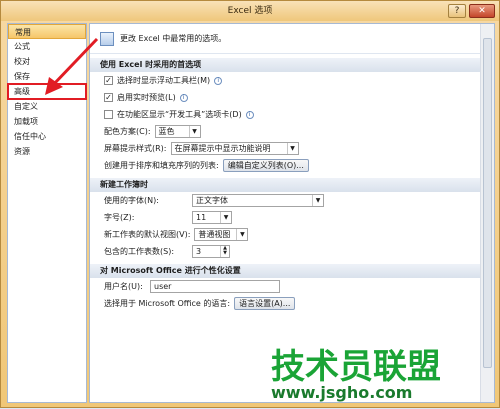 The height and width of the screenshot is (409, 500). Describe the element at coordinates (161, 165) in the screenshot. I see `label-custom-lists: 创建用于排序和填充序列的列表:` at that location.